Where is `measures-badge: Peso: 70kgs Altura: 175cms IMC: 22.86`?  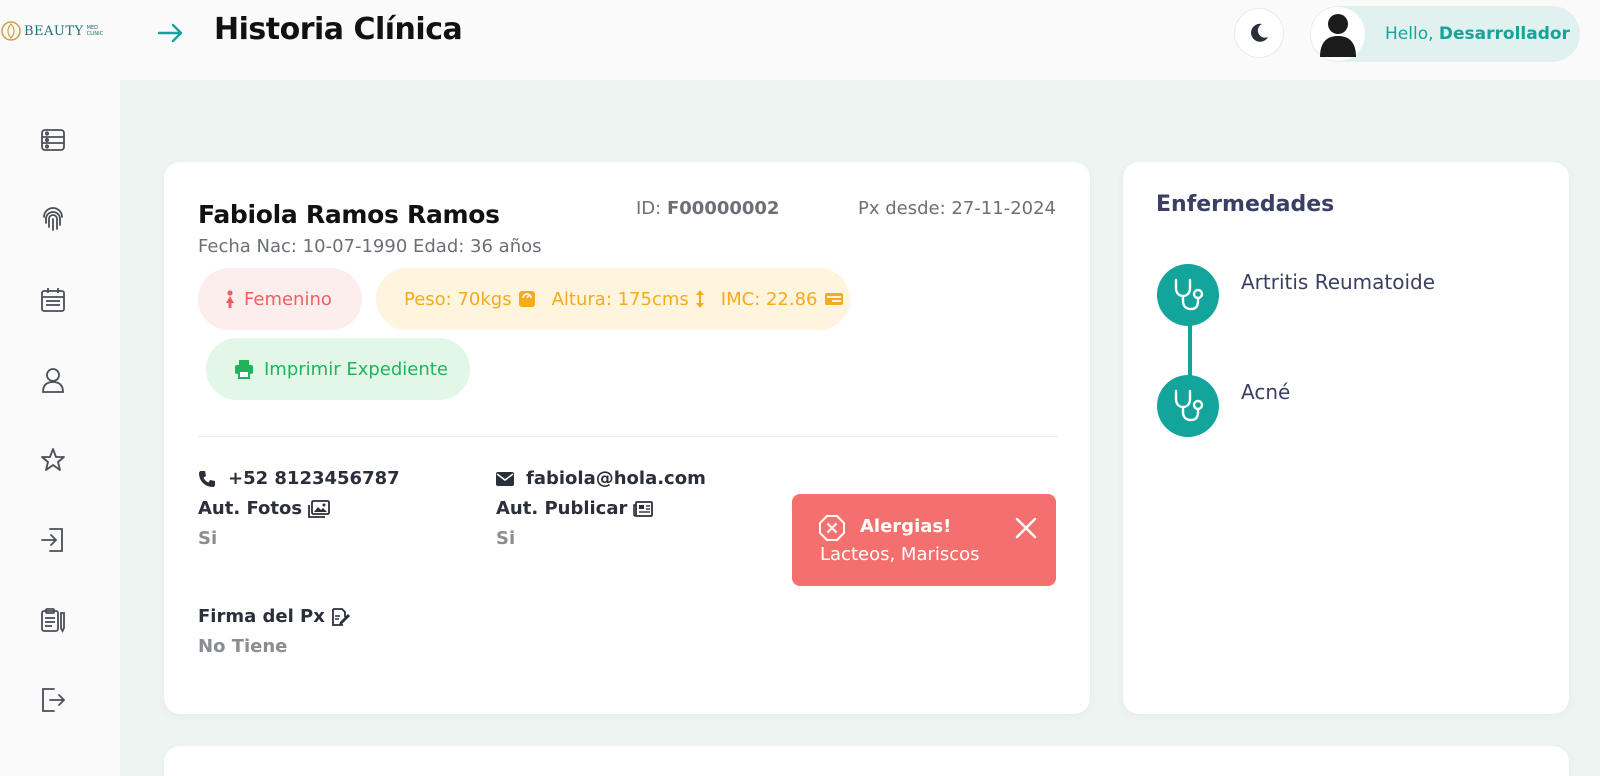
measures-badge: Peso: 70kgs Altura: 175cms IMC: 22.86 is located at coordinates (613, 299).